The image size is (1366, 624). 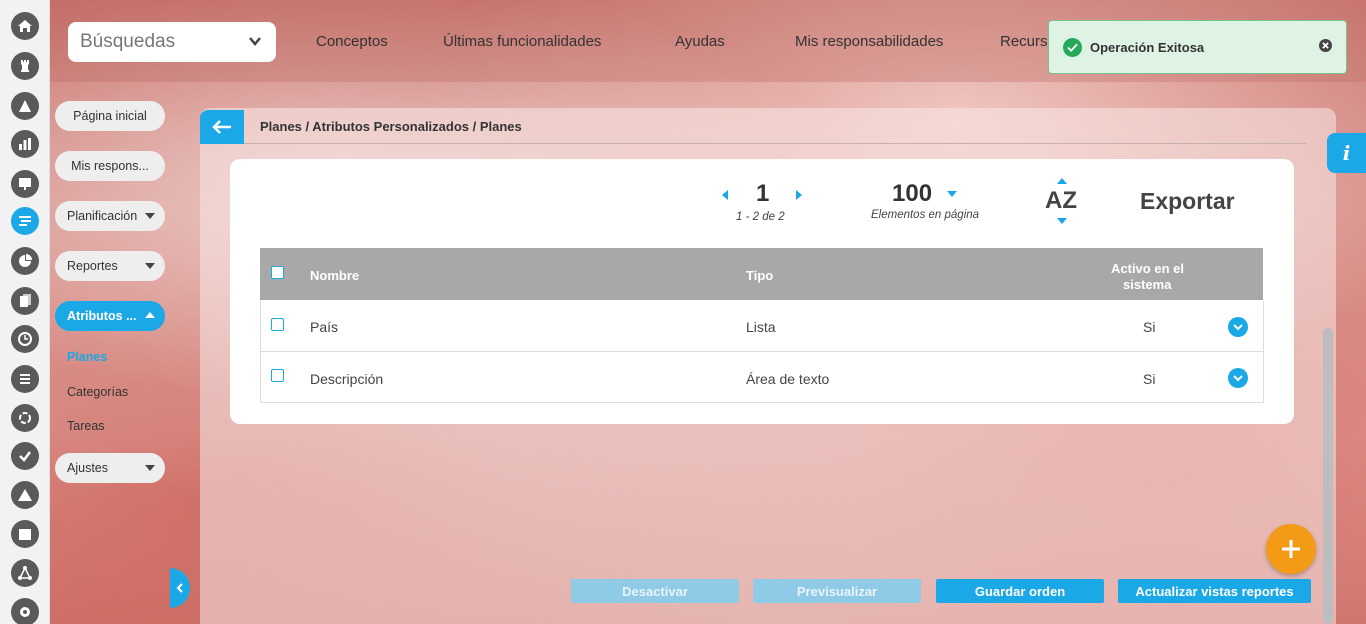 I want to click on sidebar-item-planificacion: Planificación, so click(x=110, y=216).